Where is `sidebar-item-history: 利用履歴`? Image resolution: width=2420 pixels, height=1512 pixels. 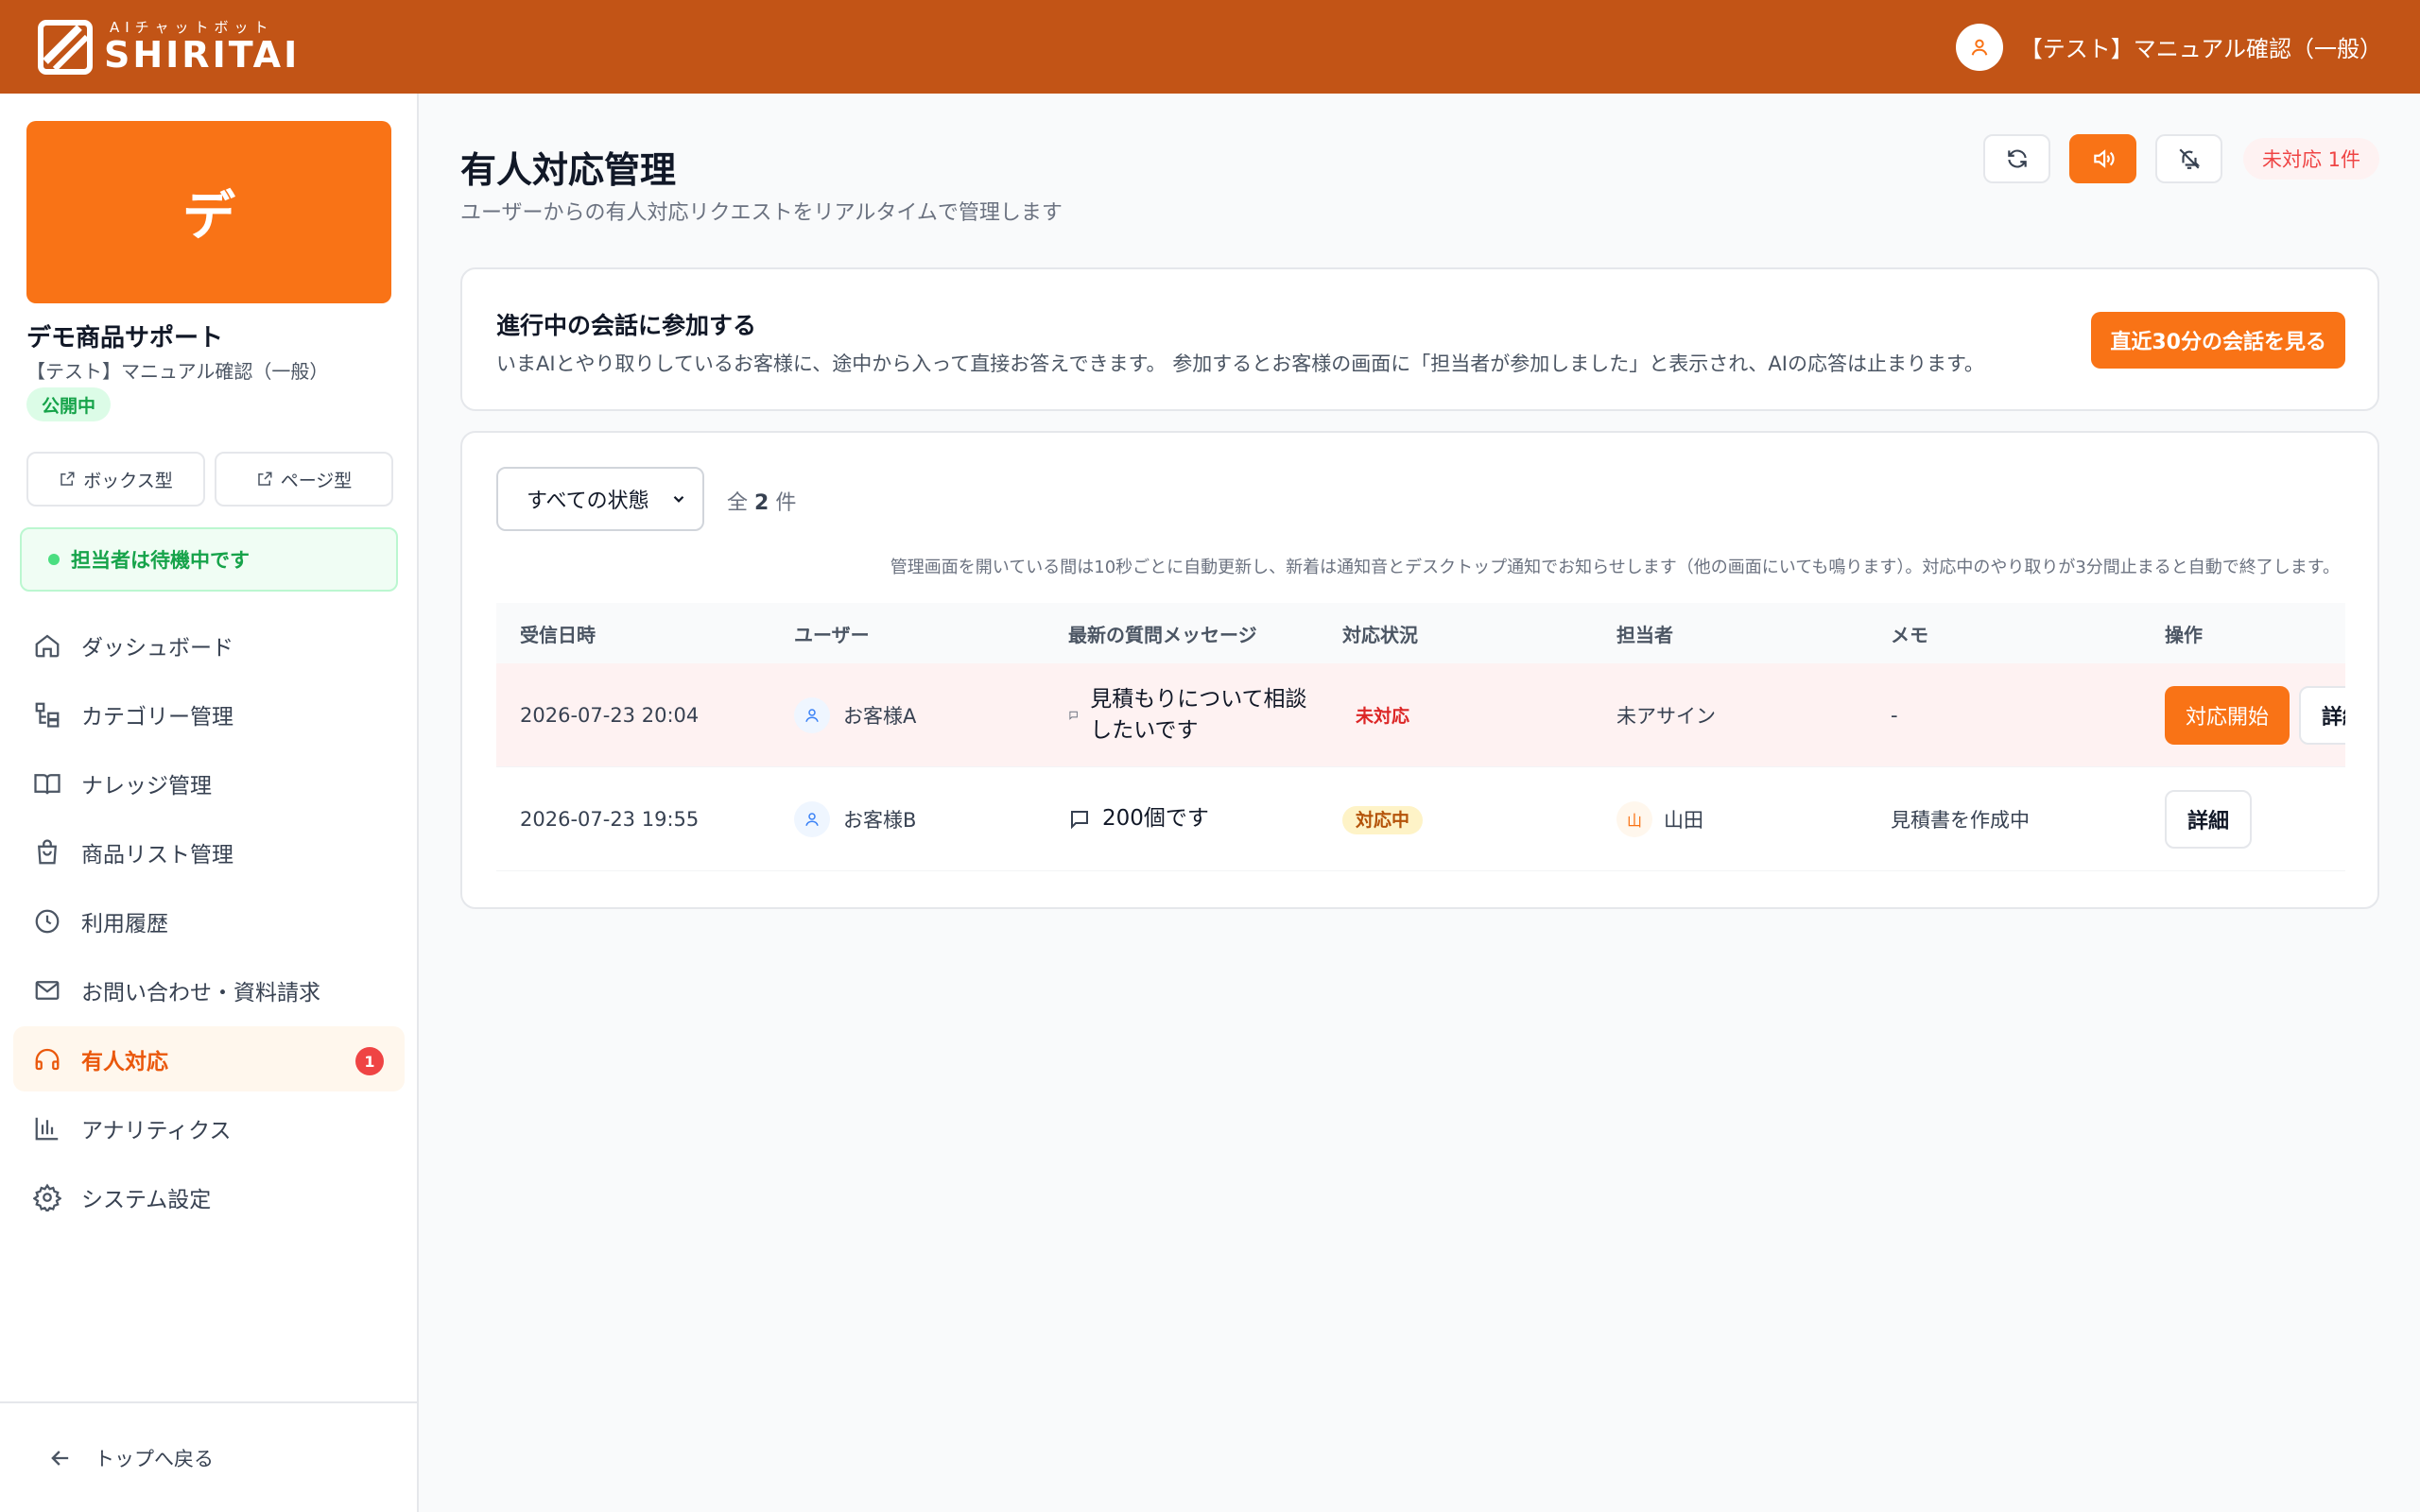
sidebar-item-history: 利用履歴 is located at coordinates (209, 921).